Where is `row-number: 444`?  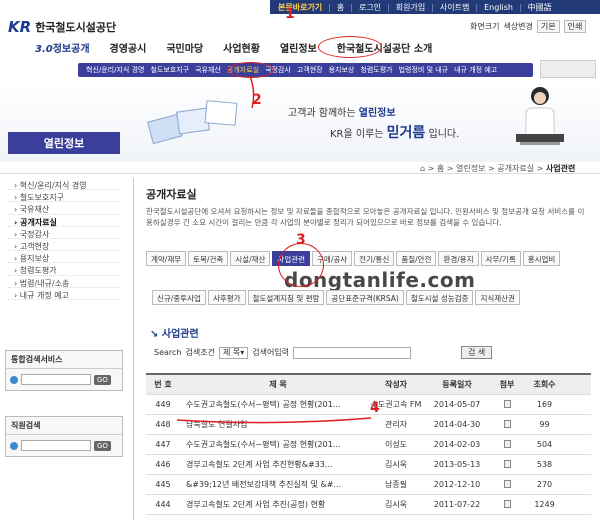 row-number: 444 is located at coordinates (163, 504).